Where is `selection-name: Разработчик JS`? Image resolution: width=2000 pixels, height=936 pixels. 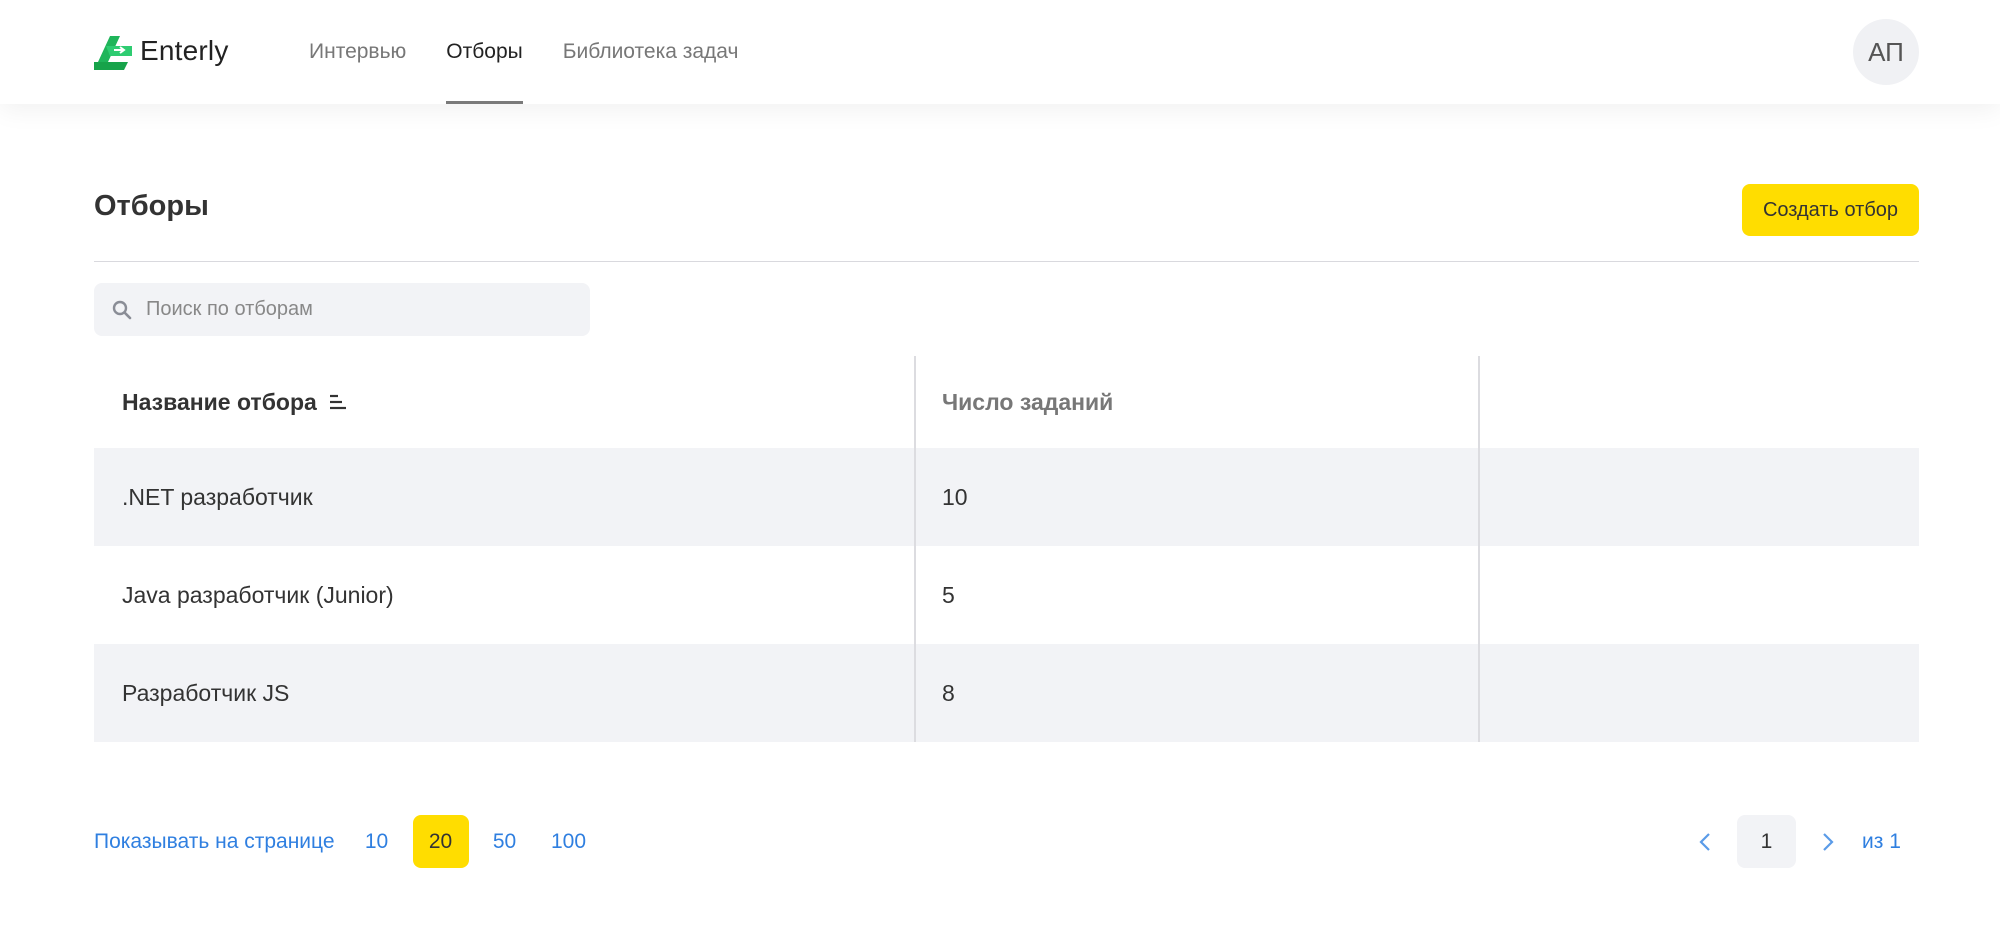
selection-name: Разработчик JS is located at coordinates (505, 693).